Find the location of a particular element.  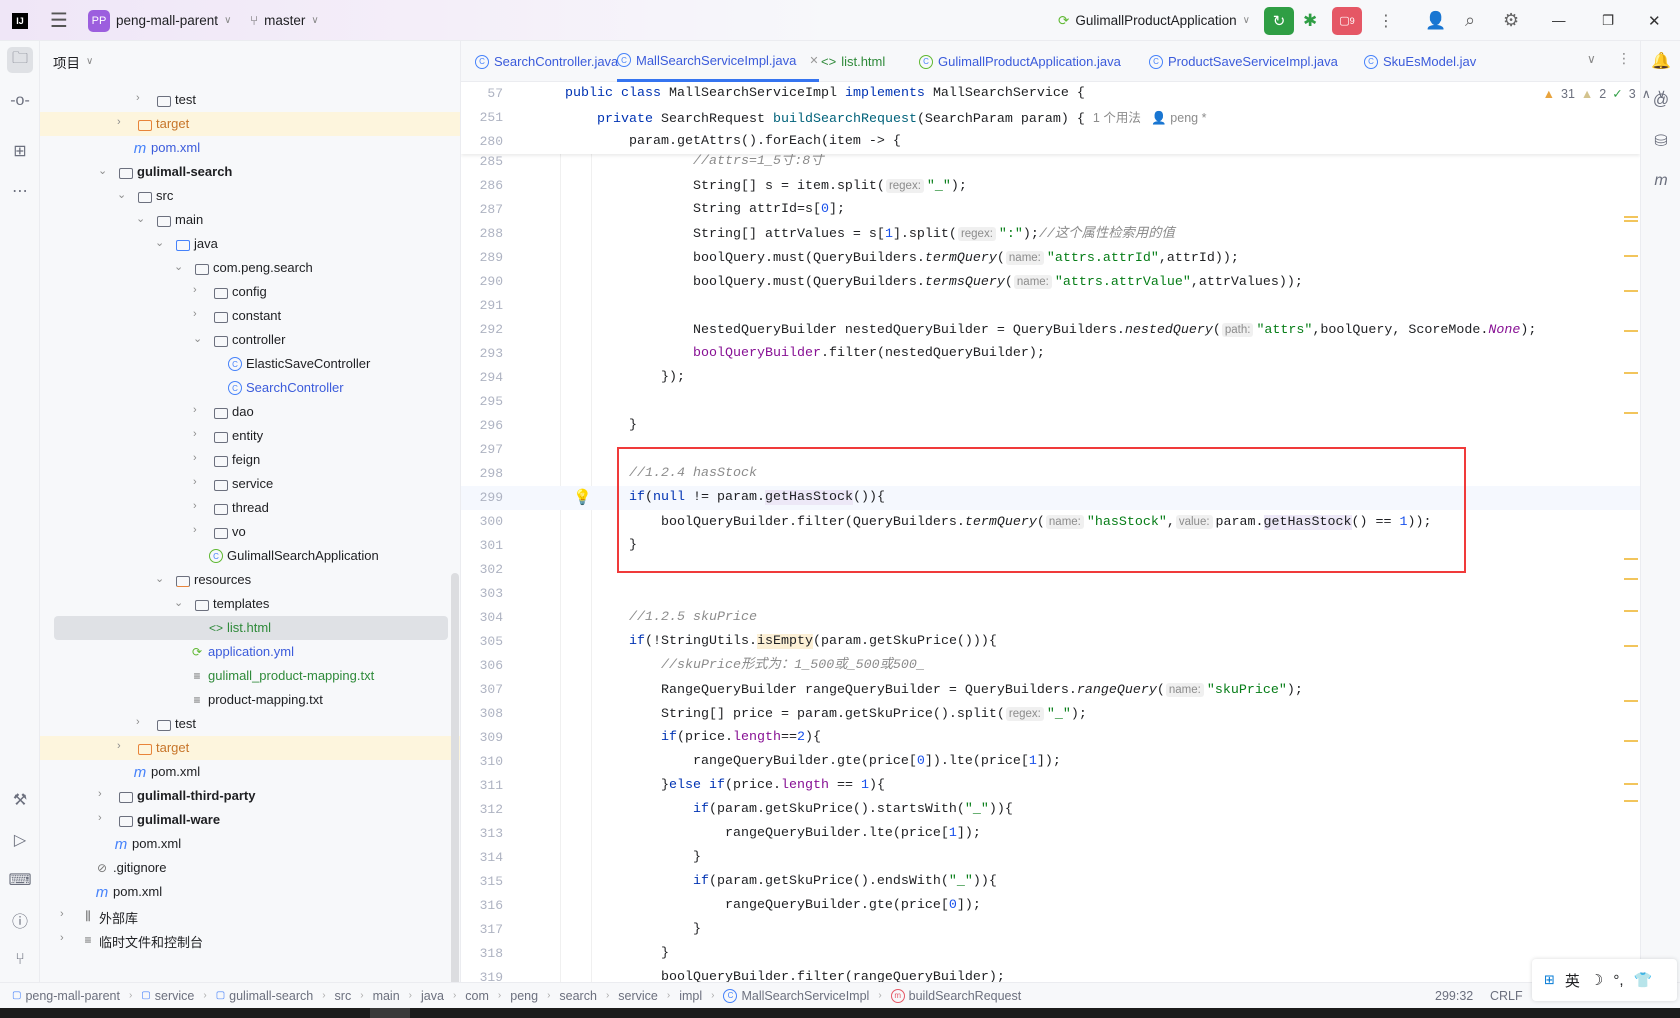

tree-item: ⊘ .gitignore is located at coordinates (250, 868).